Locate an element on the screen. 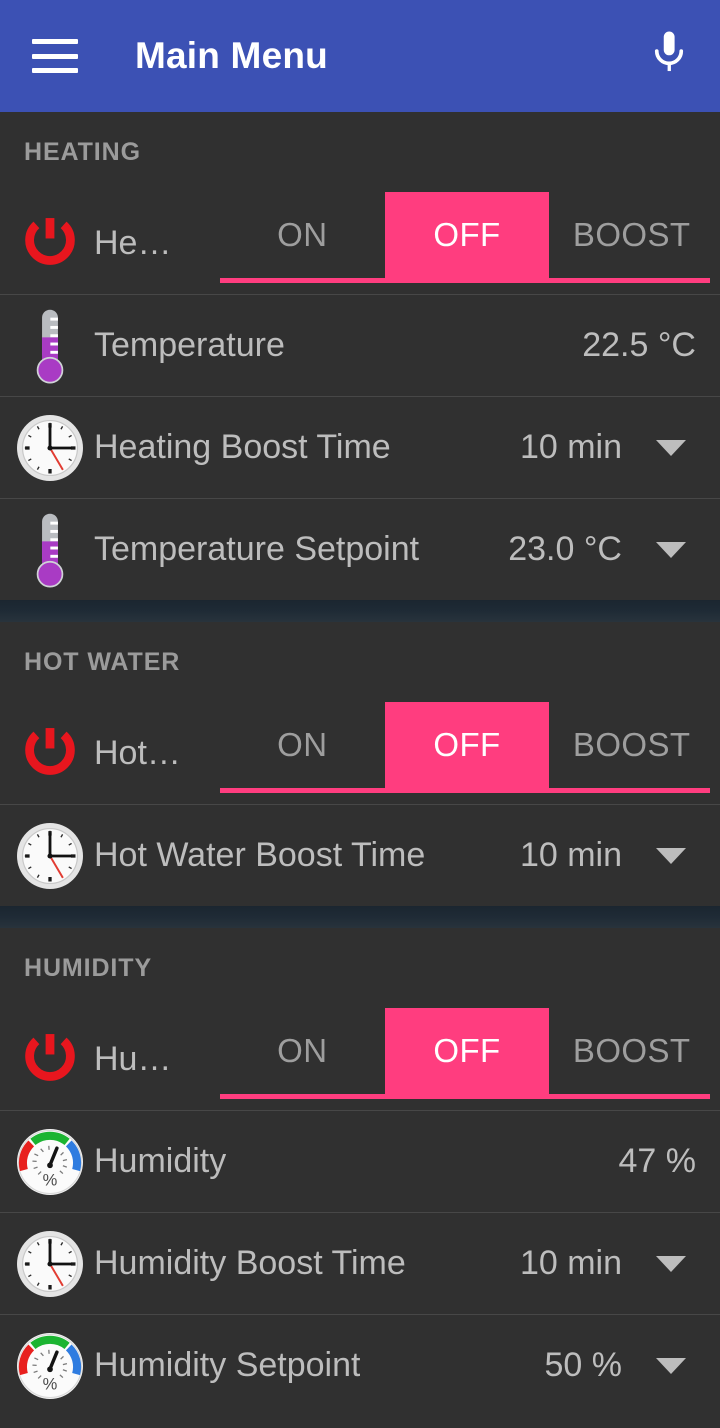 The image size is (720, 1428). section-header-label: HOT WATER is located at coordinates (102, 661).